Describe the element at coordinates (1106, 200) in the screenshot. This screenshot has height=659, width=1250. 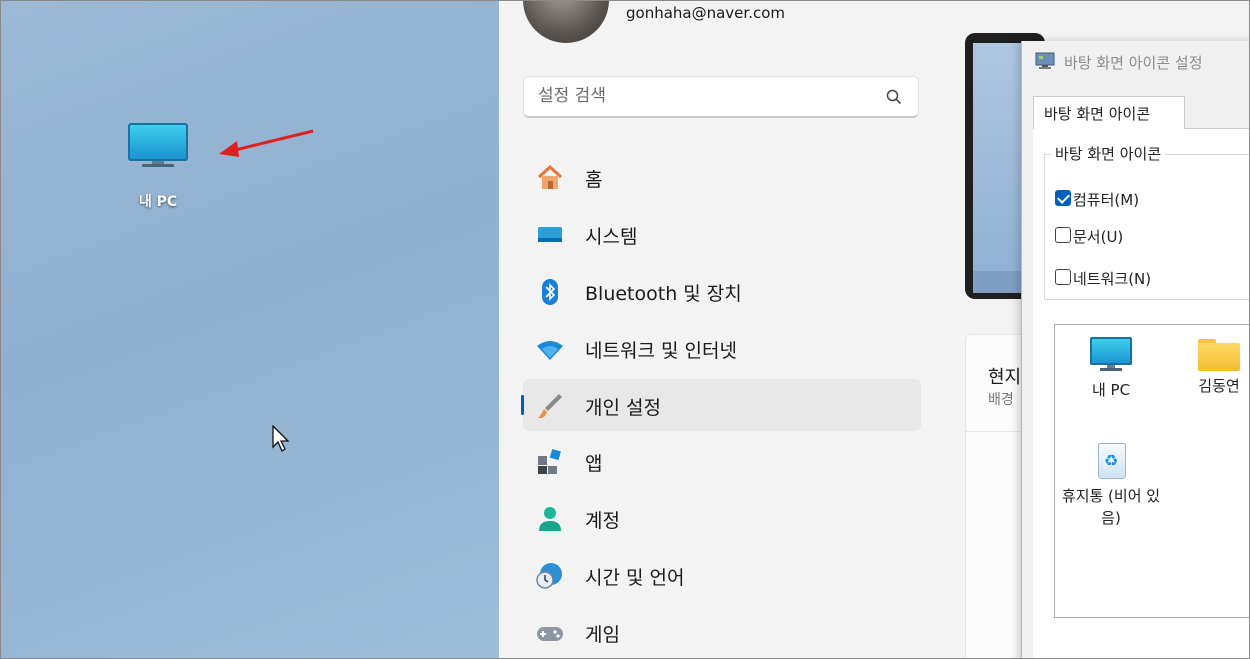
I see `checkbox-label: 컴퓨터(M)` at that location.